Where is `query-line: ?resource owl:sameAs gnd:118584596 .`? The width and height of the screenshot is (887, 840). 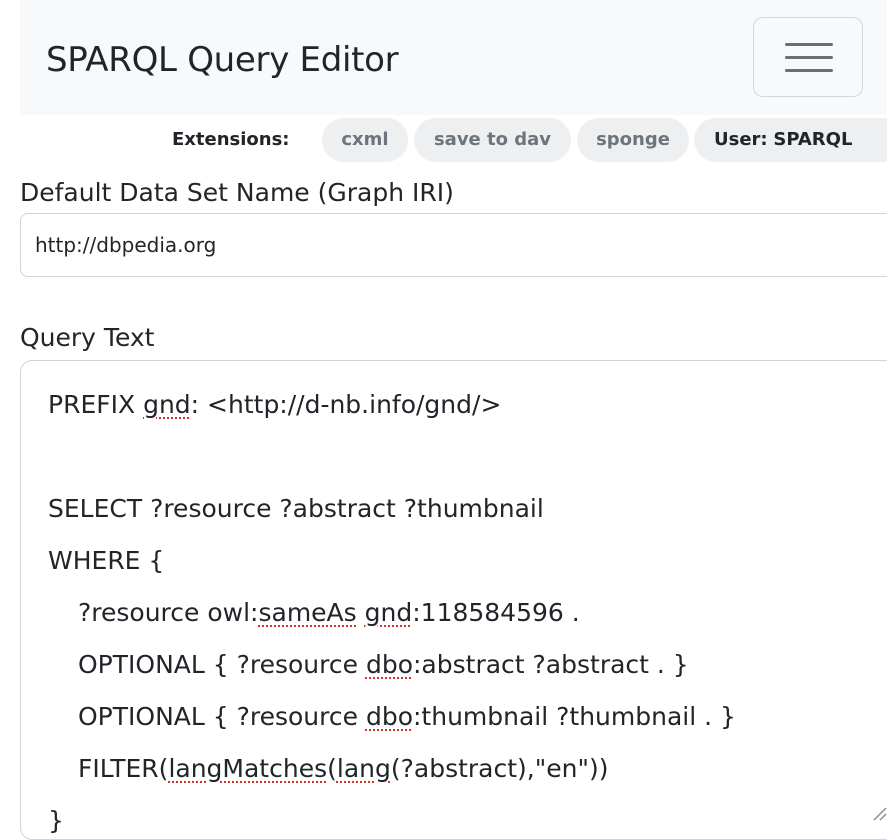
query-line: ?resource owl:sameAs gnd:118584596 . is located at coordinates (467, 613).